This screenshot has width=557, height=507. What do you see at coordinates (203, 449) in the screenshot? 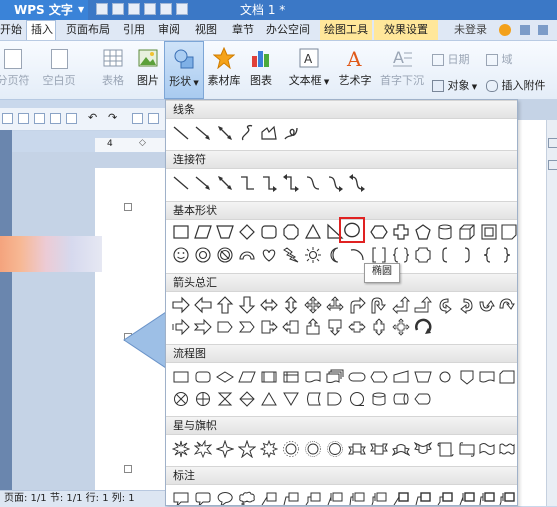
I see `explosion-2-shape` at bounding box center [203, 449].